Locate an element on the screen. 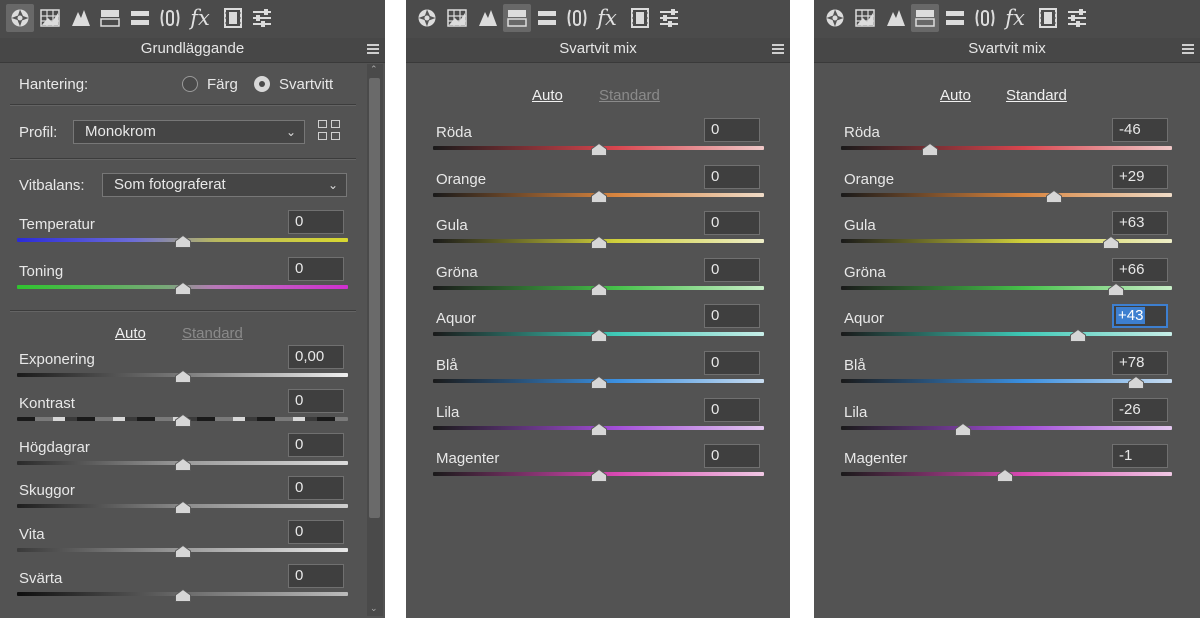 The image size is (1200, 618). slider-value-roda: 0 is located at coordinates (732, 130).